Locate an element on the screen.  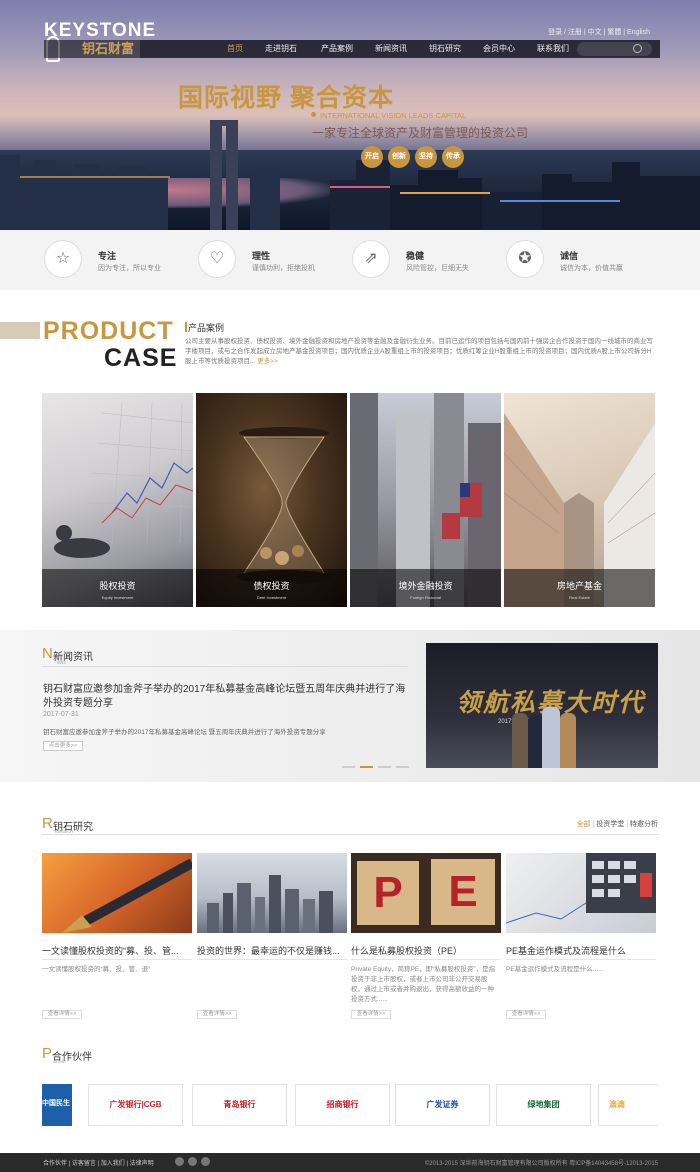
feature-sub: 谨慎功利，拒绝投机 is located at coordinates (283, 268).